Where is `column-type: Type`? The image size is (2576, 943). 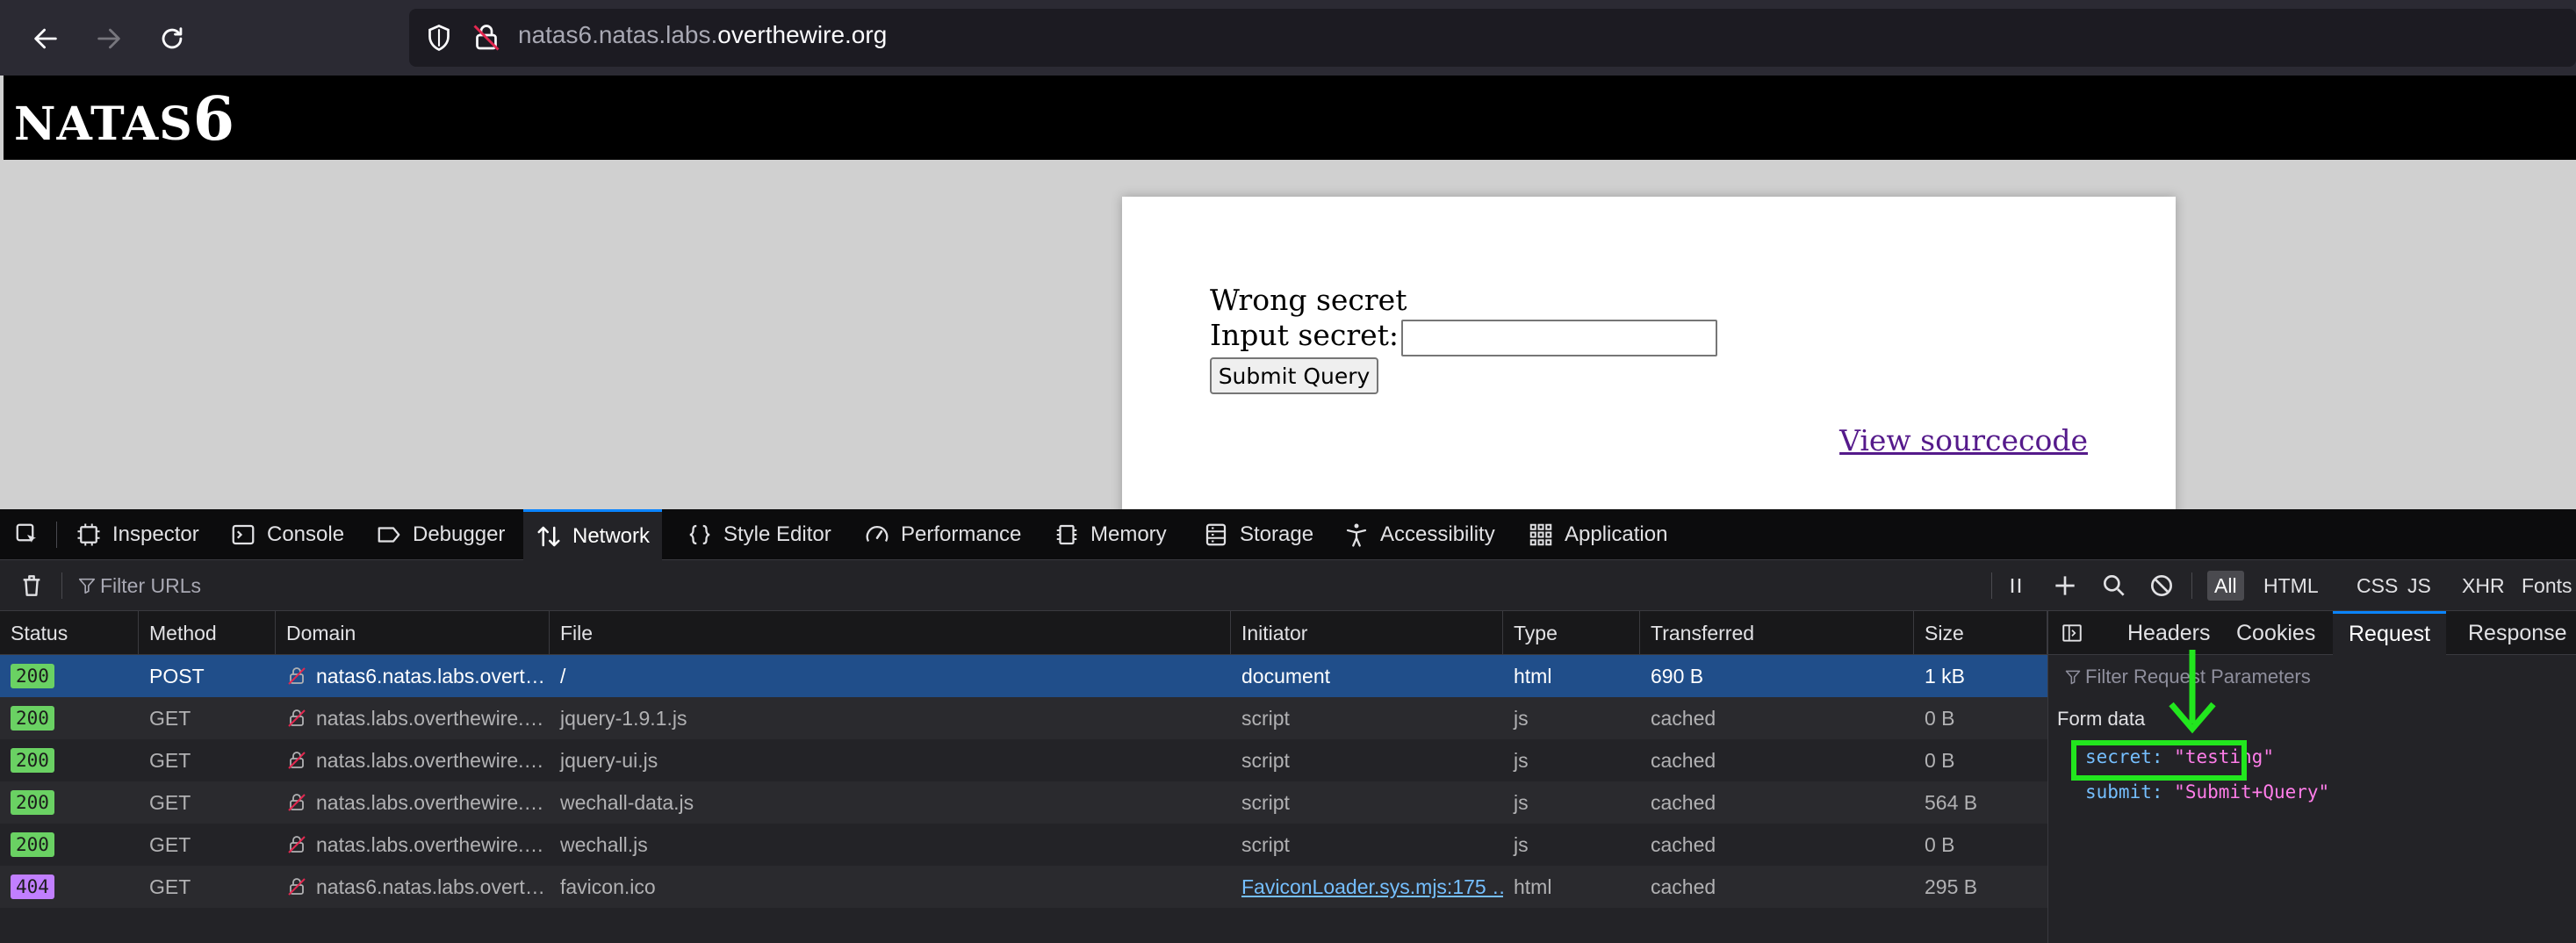
column-type: Type is located at coordinates (1571, 633).